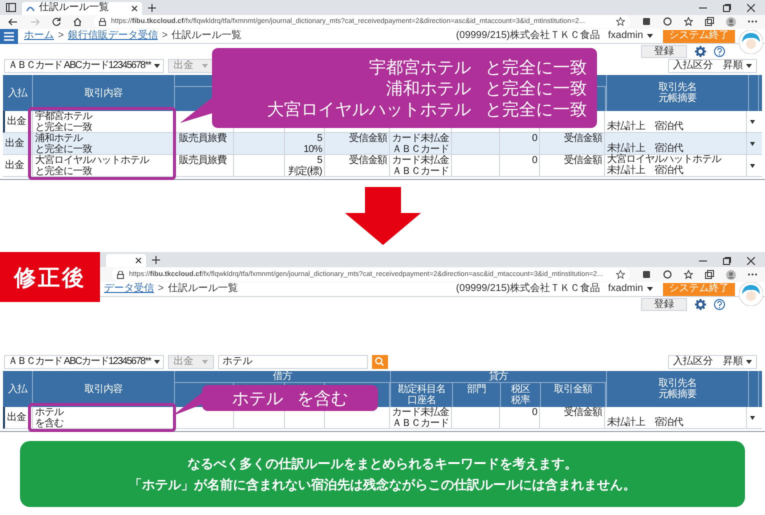 The image size is (765, 515). I want to click on search-field: ホテル, so click(293, 361).